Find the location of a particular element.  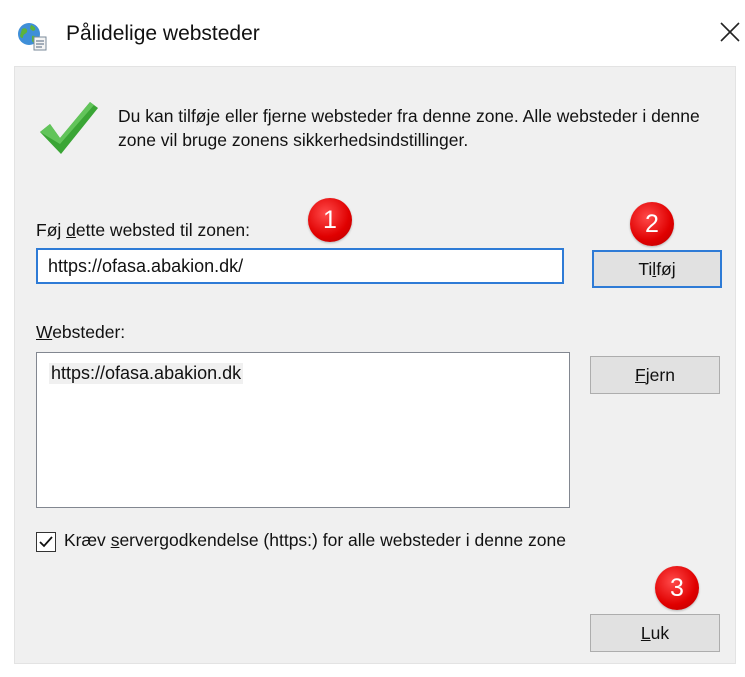

globe-icon is located at coordinates (32, 37).